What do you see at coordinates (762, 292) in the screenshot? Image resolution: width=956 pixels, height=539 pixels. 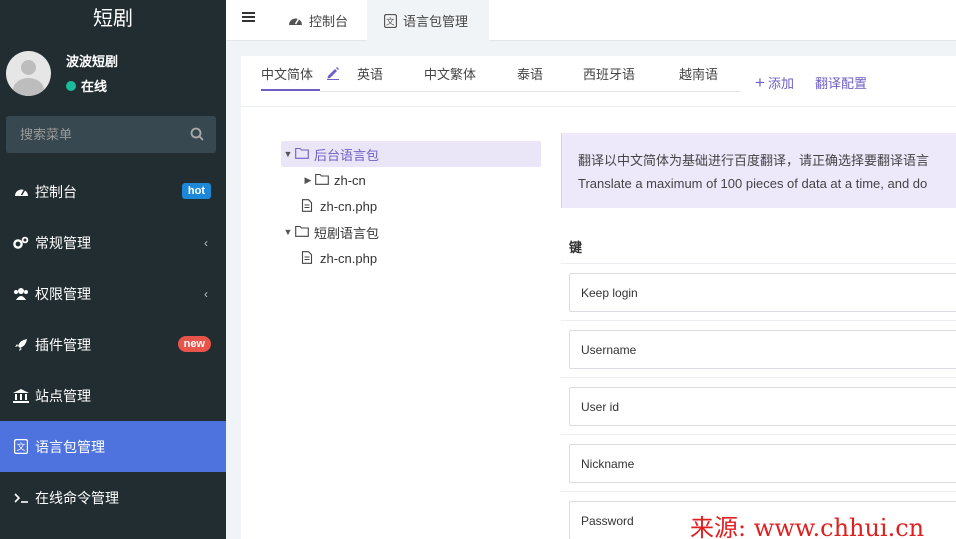 I see `key-field: Keep login` at bounding box center [762, 292].